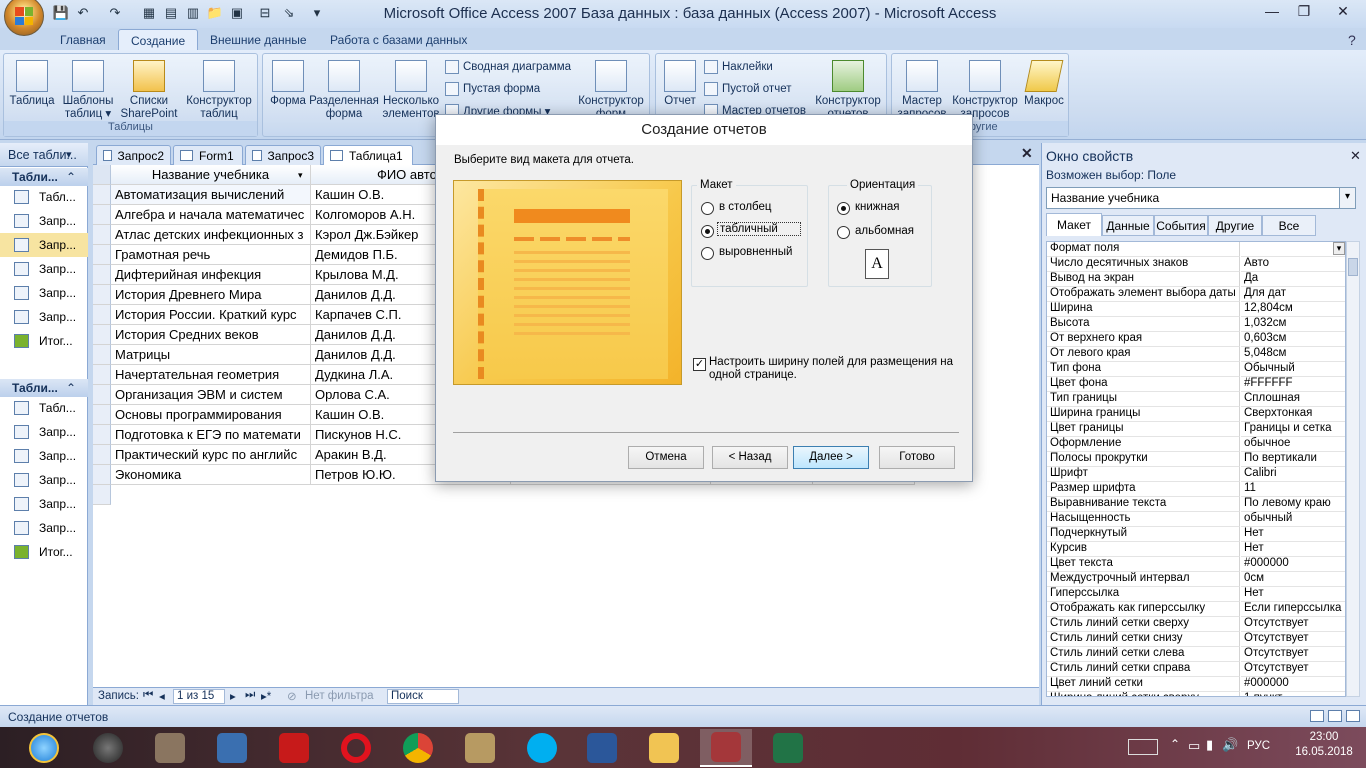 This screenshot has height=768, width=1366. What do you see at coordinates (211, 435) in the screenshot?
I see `table-cell: Подготовка к ЕГЭ по математи` at bounding box center [211, 435].